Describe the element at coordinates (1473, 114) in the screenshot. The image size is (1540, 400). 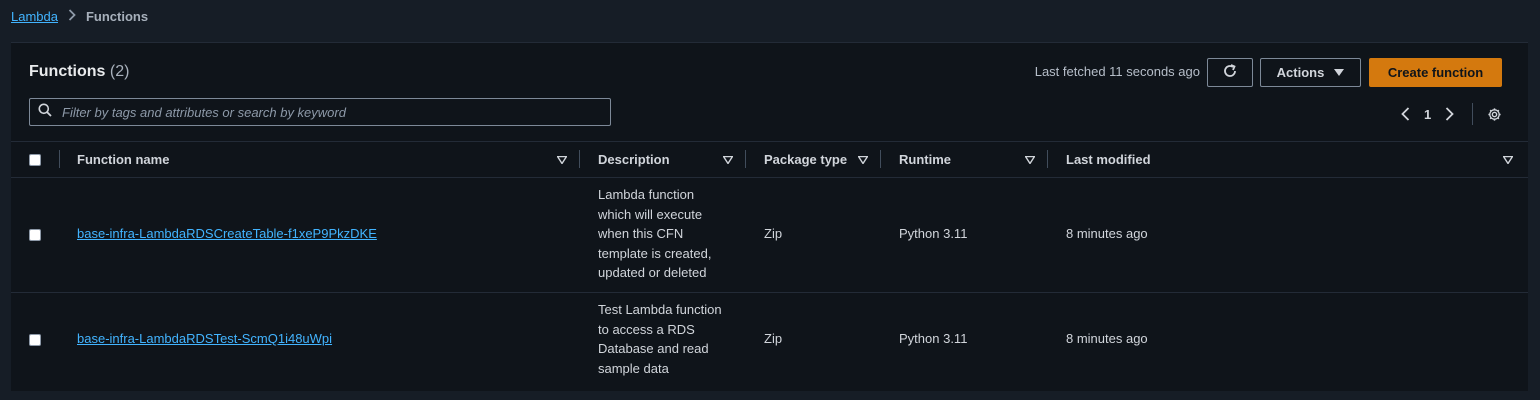
I see `pager-divider` at that location.